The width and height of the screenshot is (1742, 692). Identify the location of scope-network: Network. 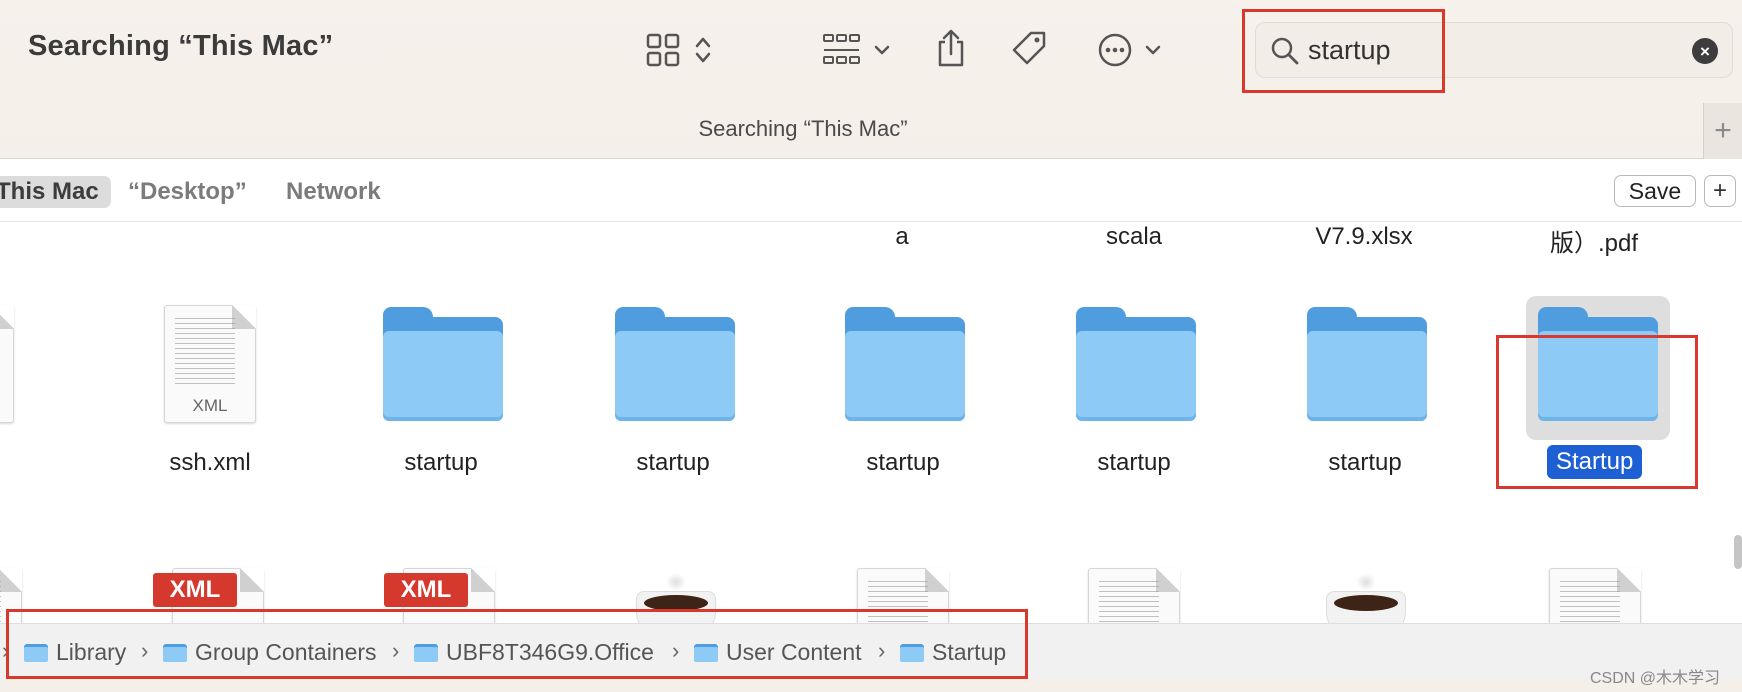
(333, 192).